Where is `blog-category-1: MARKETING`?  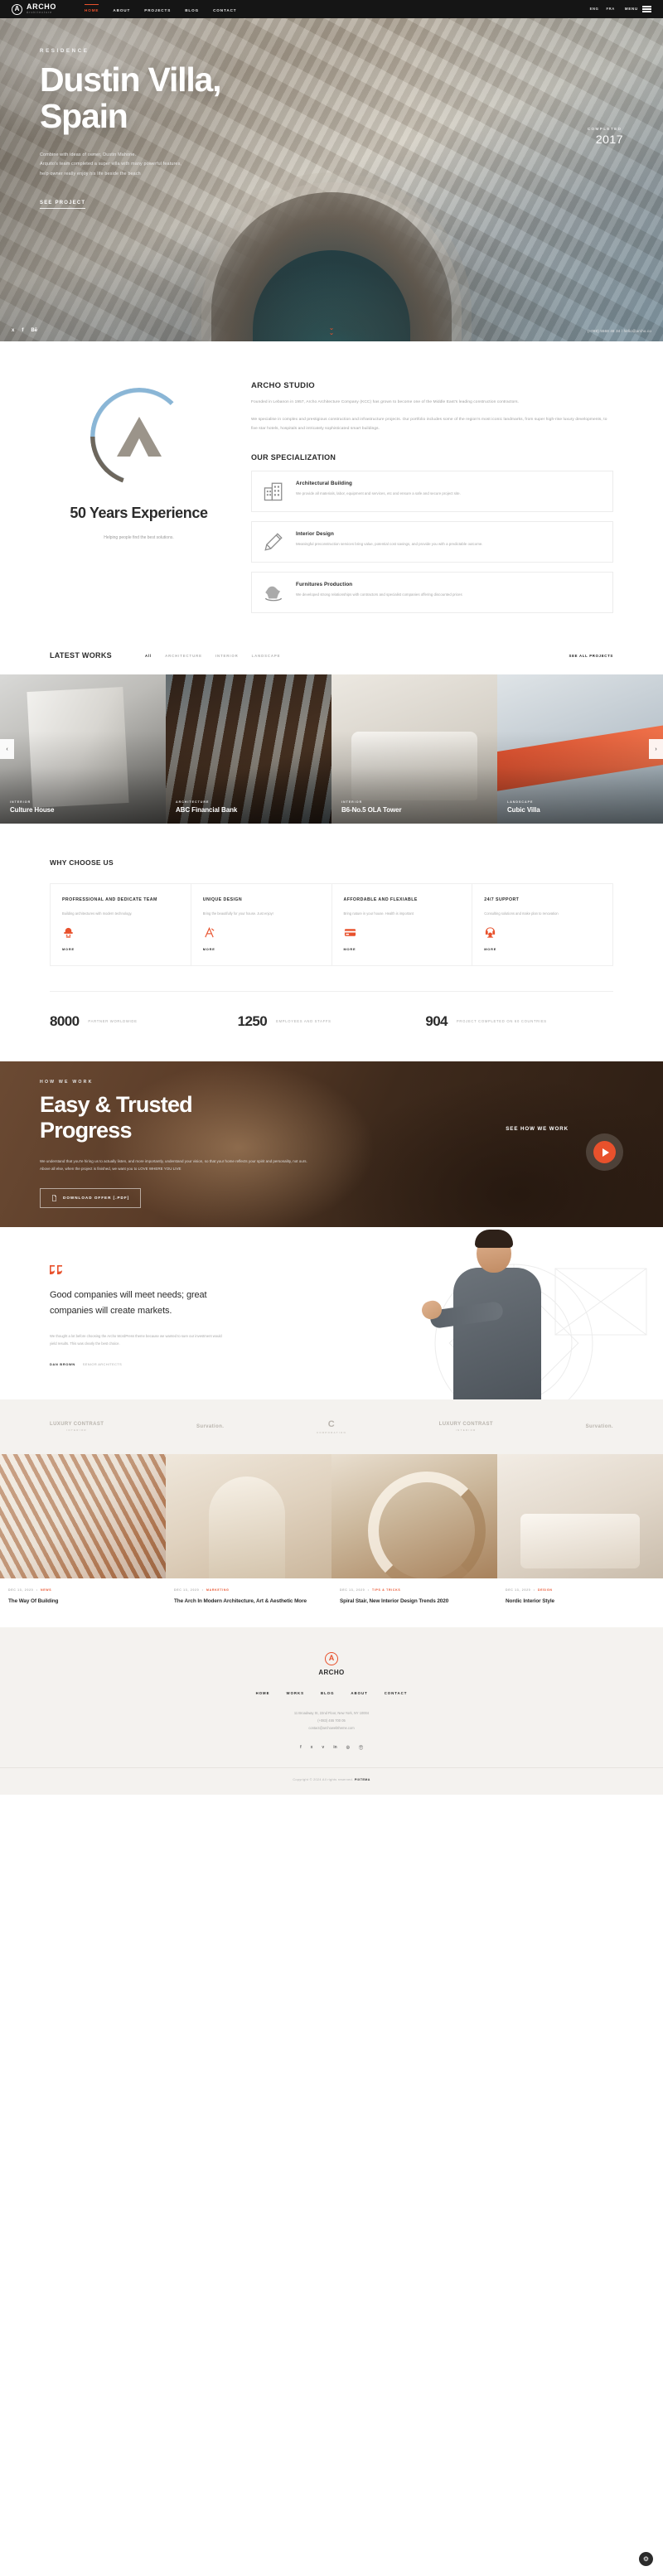
blog-category-1: MARKETING is located at coordinates (218, 1590).